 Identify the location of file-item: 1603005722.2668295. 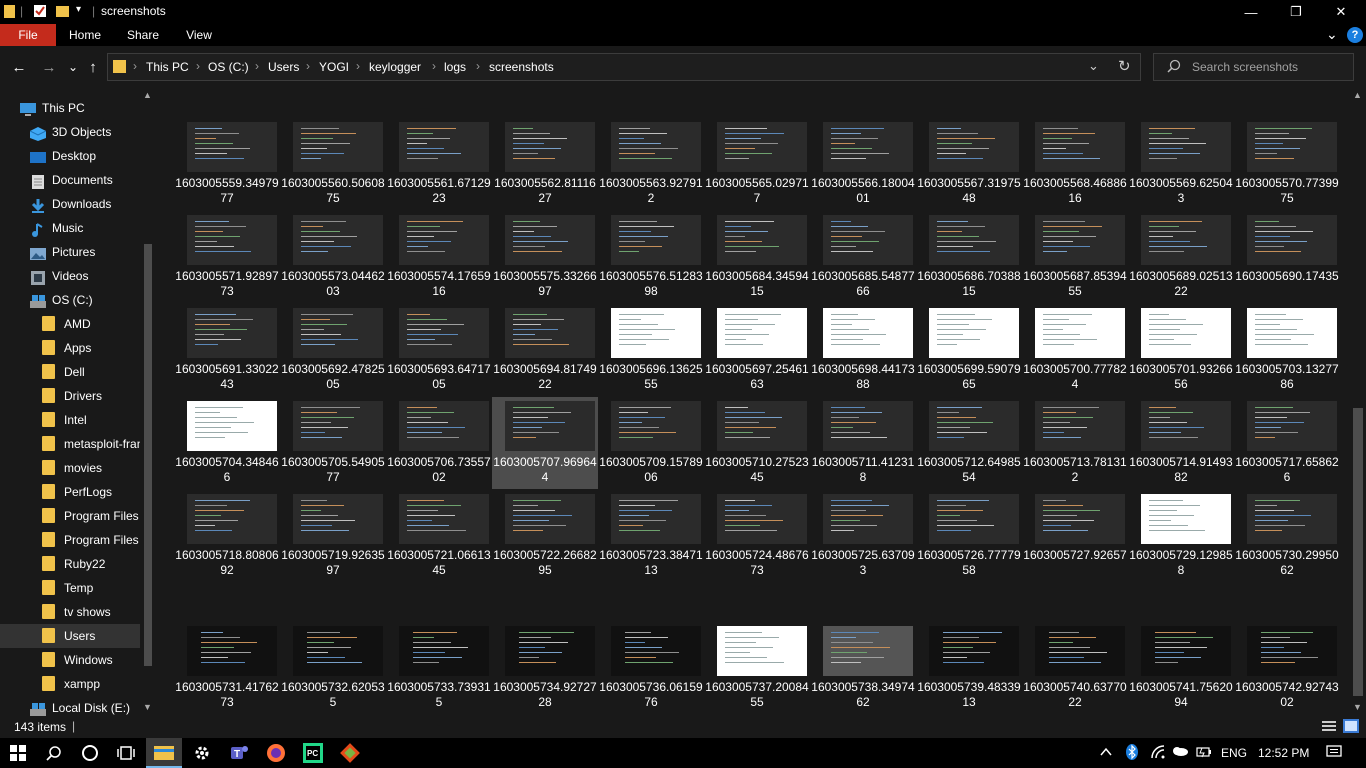
(545, 536).